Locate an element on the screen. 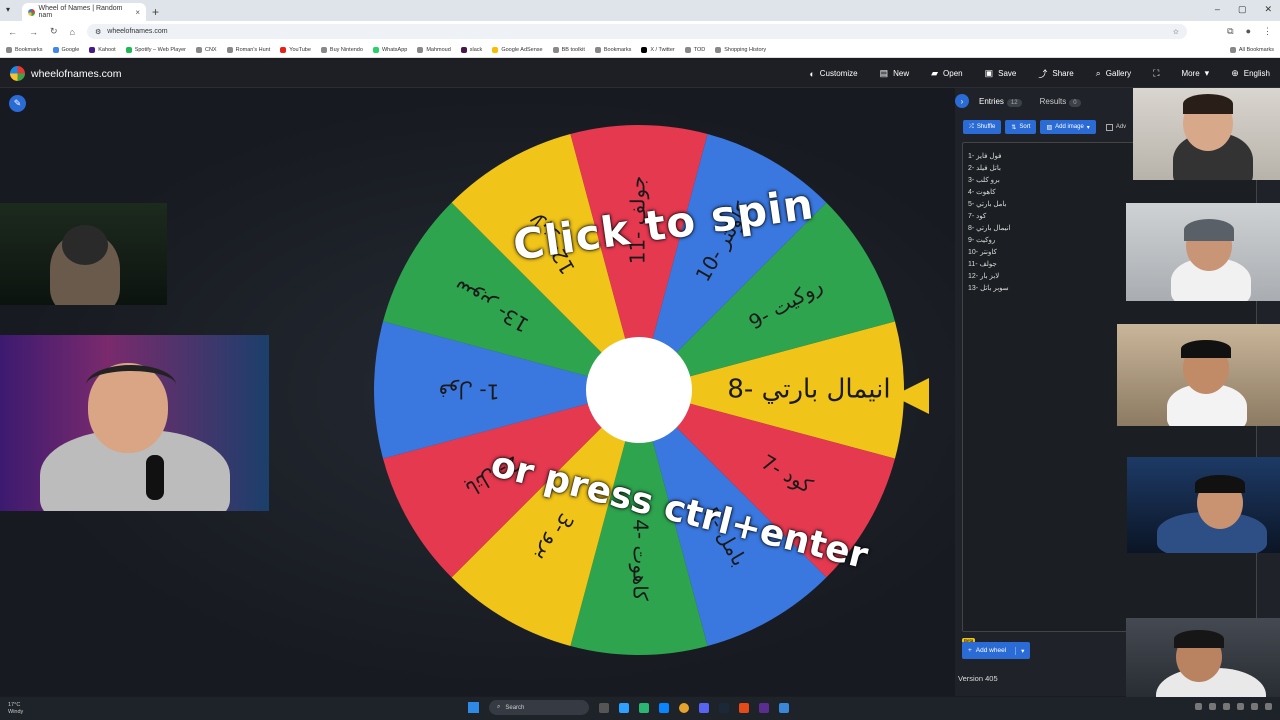 The image size is (1280, 720). version-label: Version 405 is located at coordinates (978, 678).